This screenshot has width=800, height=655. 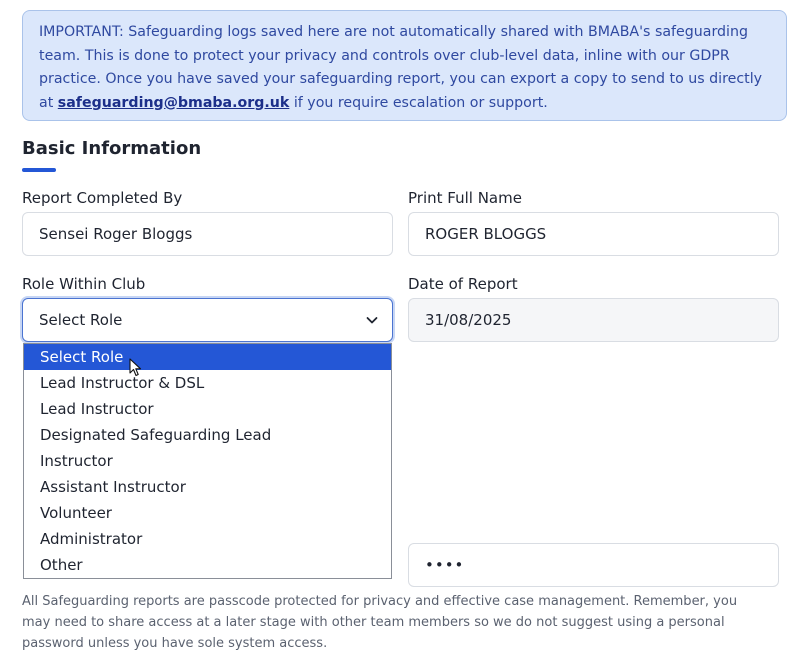 I want to click on section-title-underline, so click(x=39, y=170).